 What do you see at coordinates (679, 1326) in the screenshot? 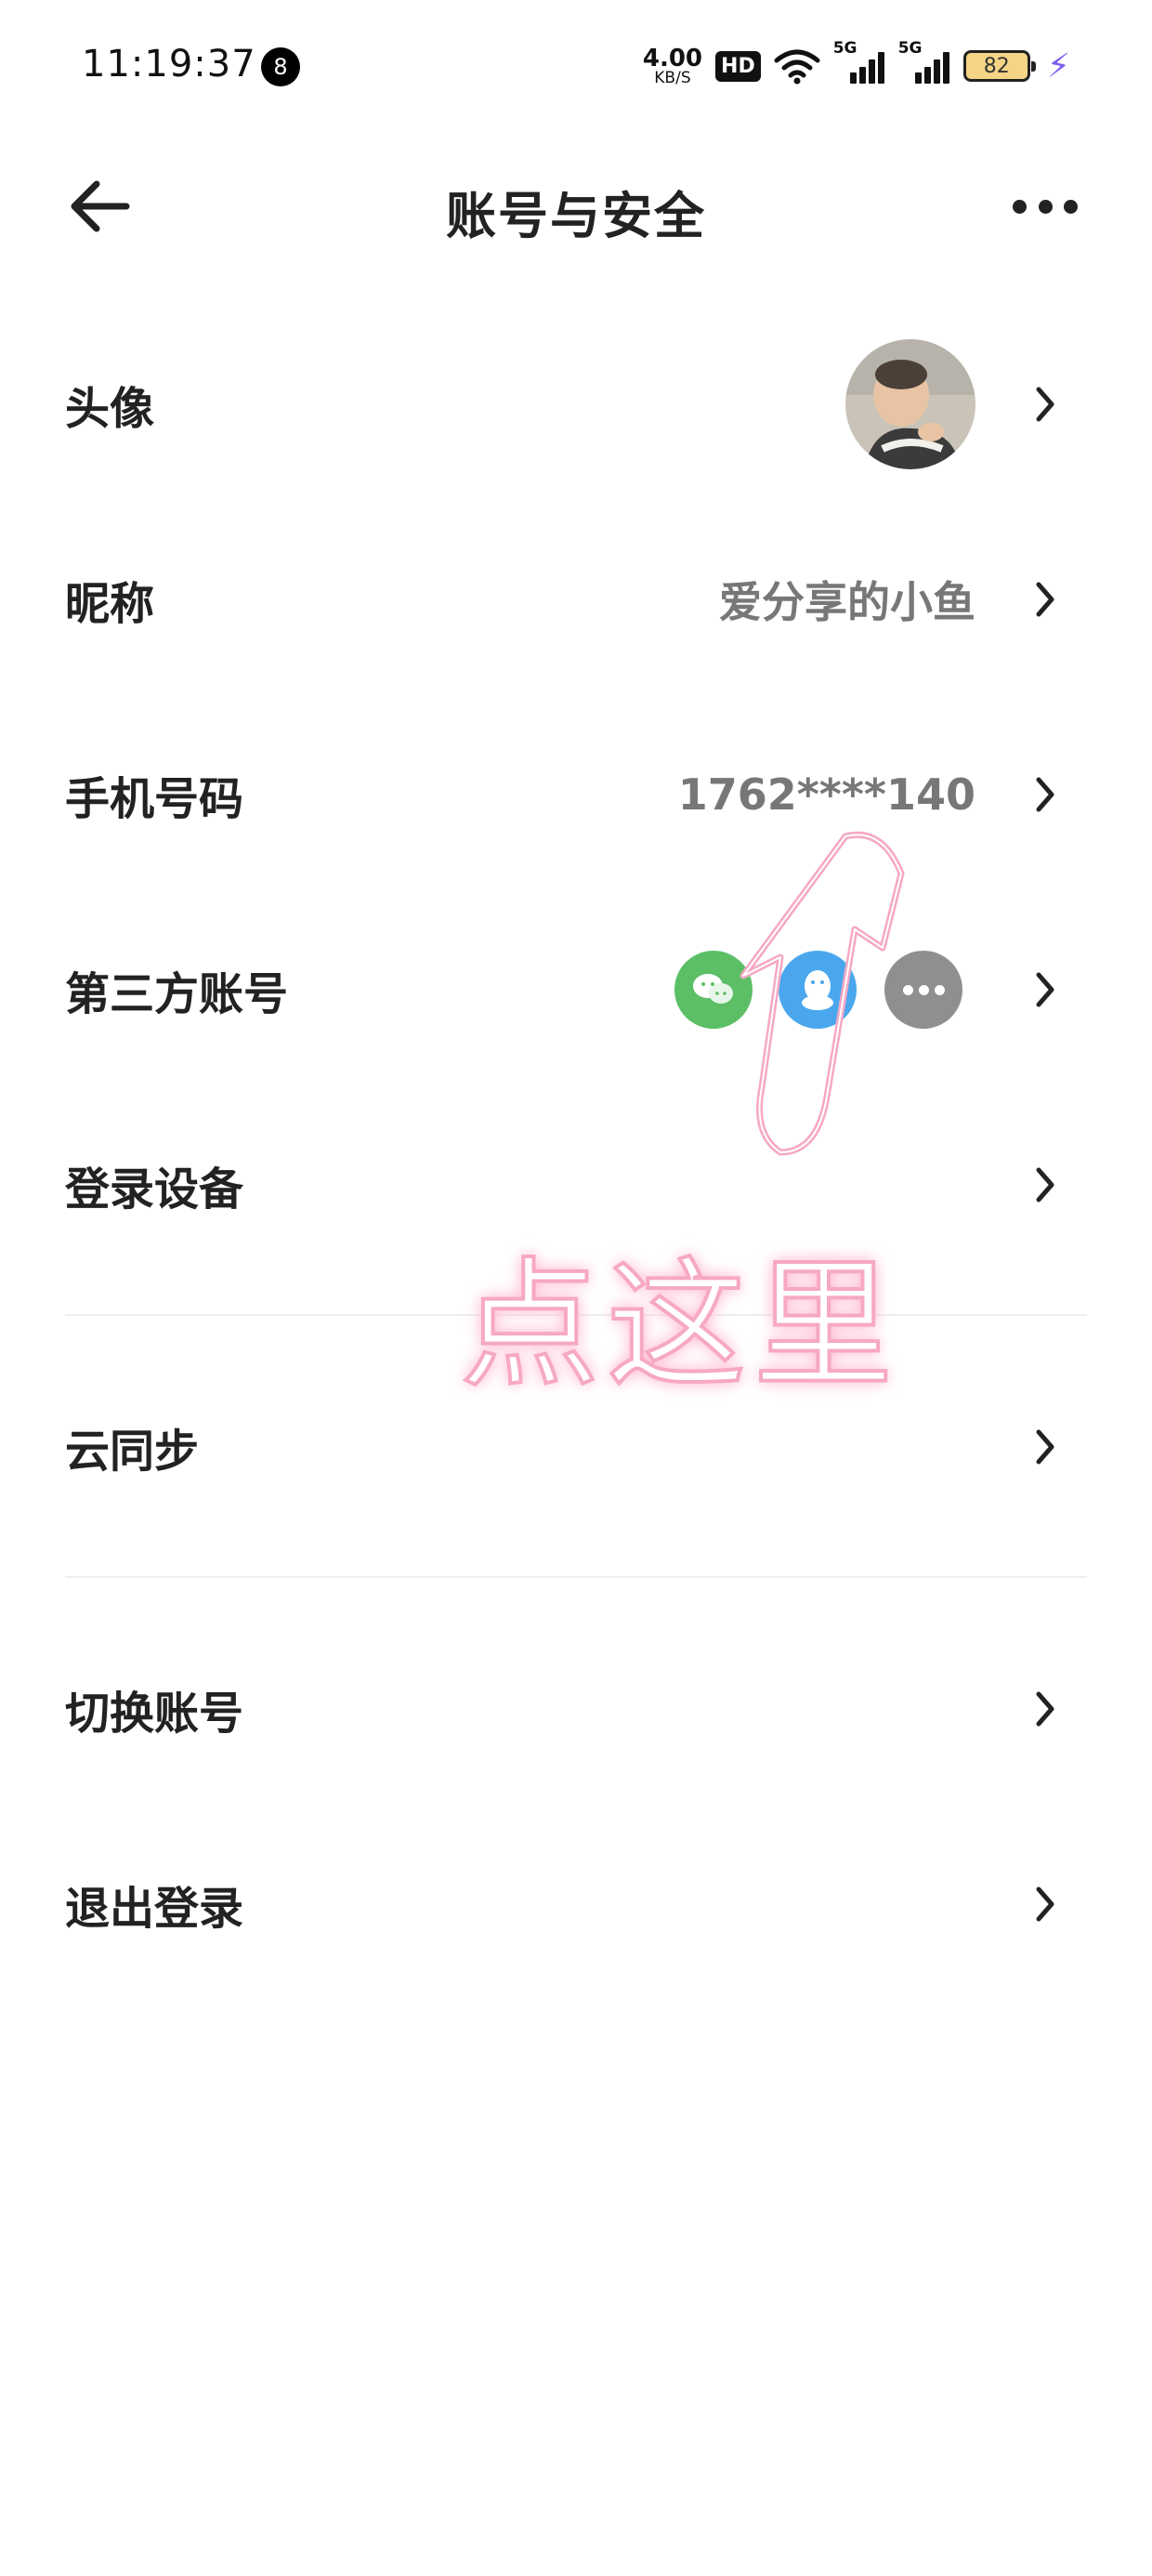
I see `annotation-text: 点这里` at bounding box center [679, 1326].